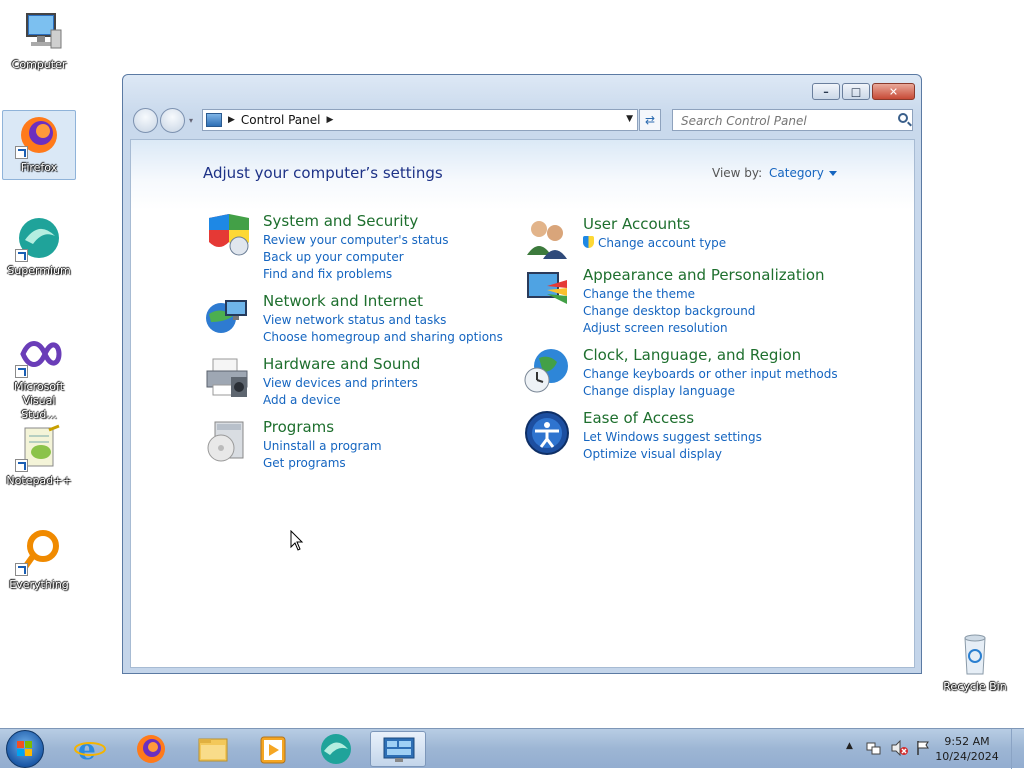  Describe the element at coordinates (39, 552) in the screenshot. I see `everything-icon` at that location.